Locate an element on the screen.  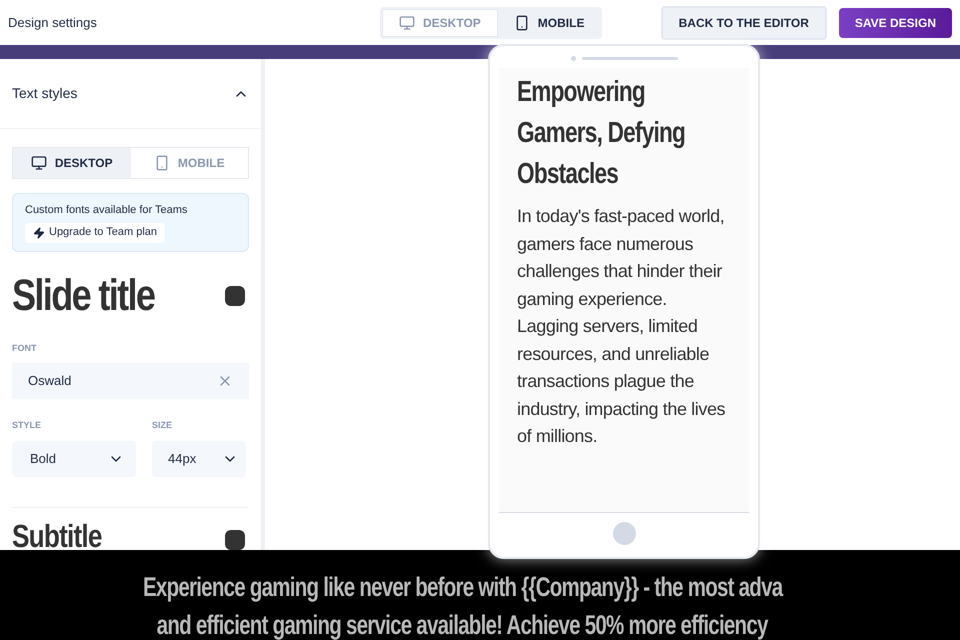
phone-speaker-icon is located at coordinates (624, 58).